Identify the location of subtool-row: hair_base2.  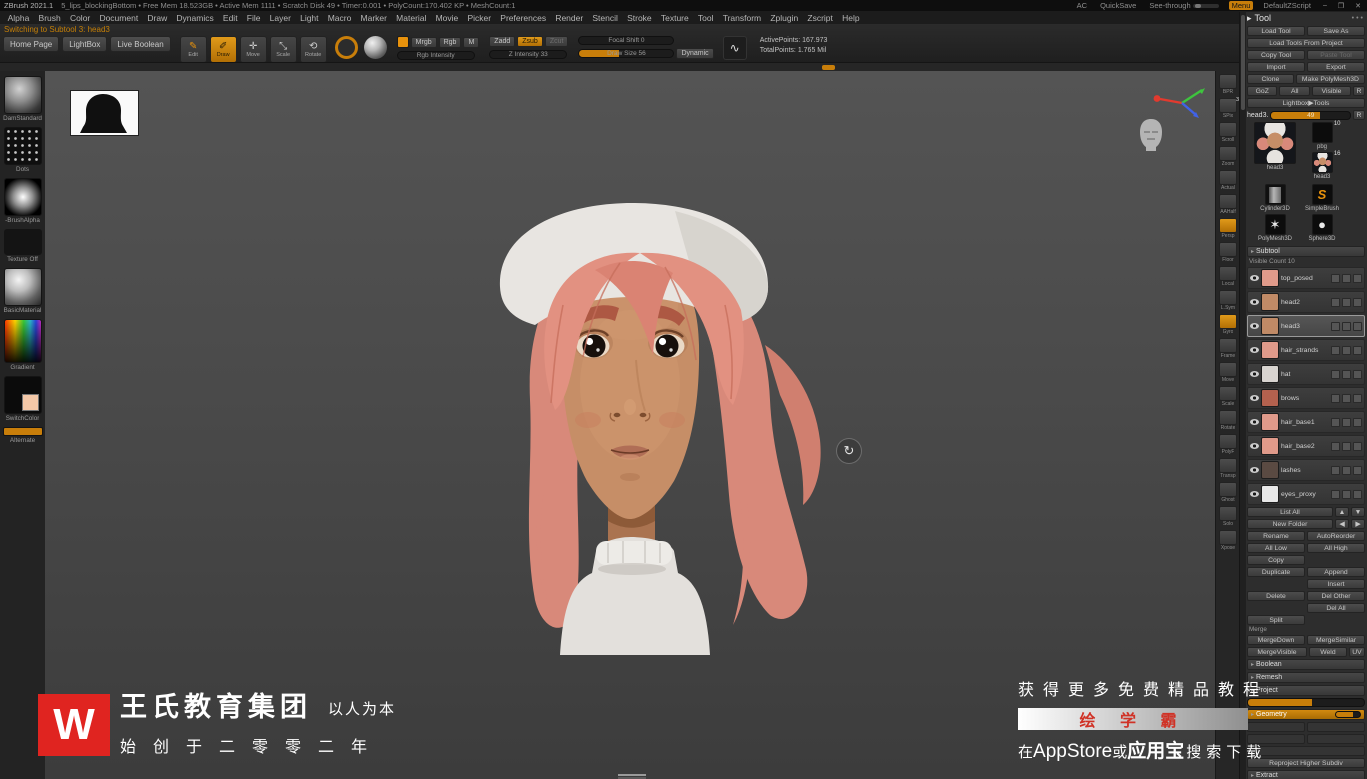
(1306, 446).